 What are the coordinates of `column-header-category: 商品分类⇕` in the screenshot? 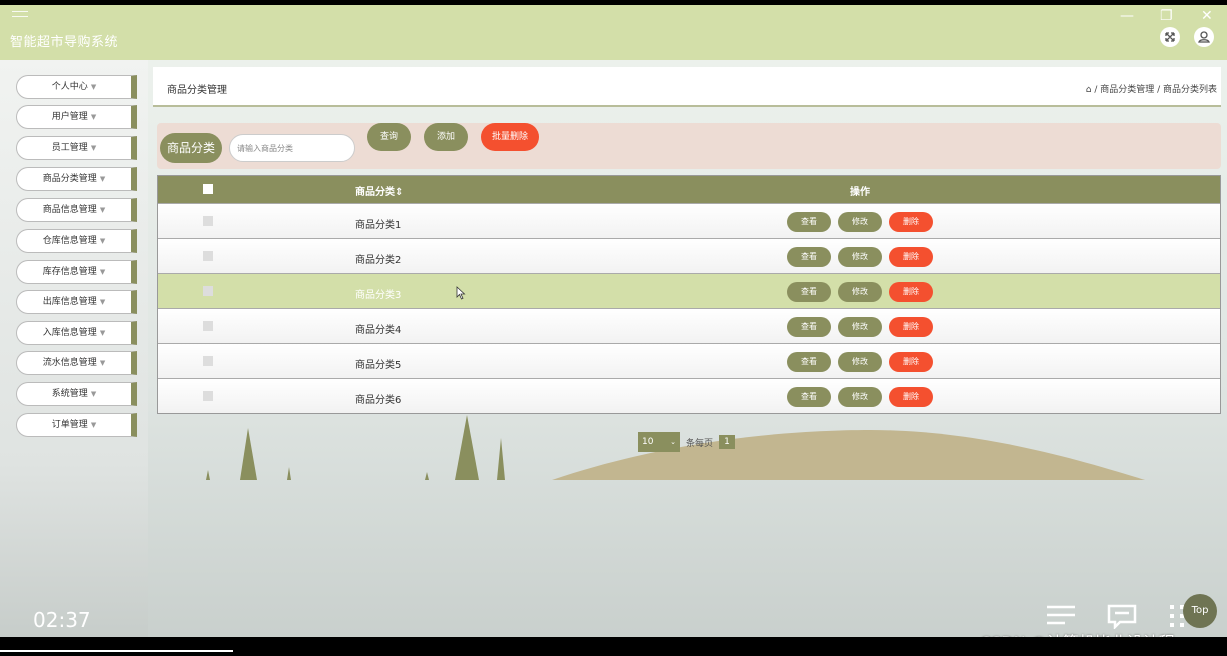 It's located at (379, 190).